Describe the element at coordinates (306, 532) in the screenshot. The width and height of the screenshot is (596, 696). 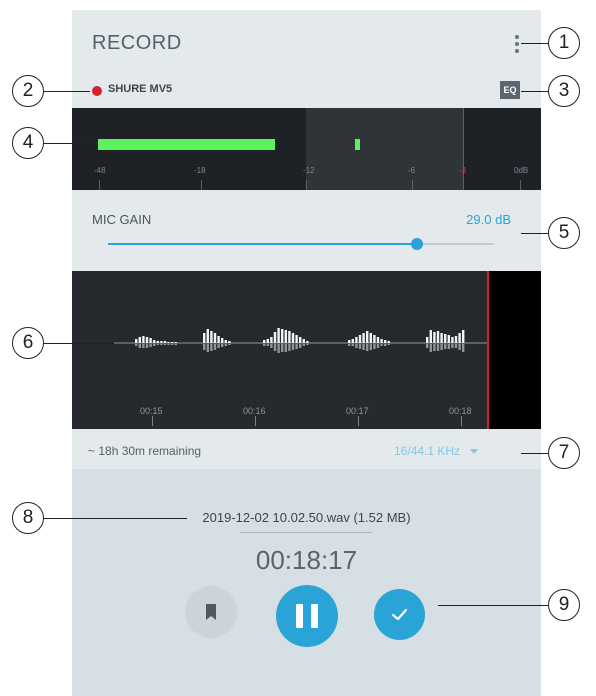
I see `divider` at that location.